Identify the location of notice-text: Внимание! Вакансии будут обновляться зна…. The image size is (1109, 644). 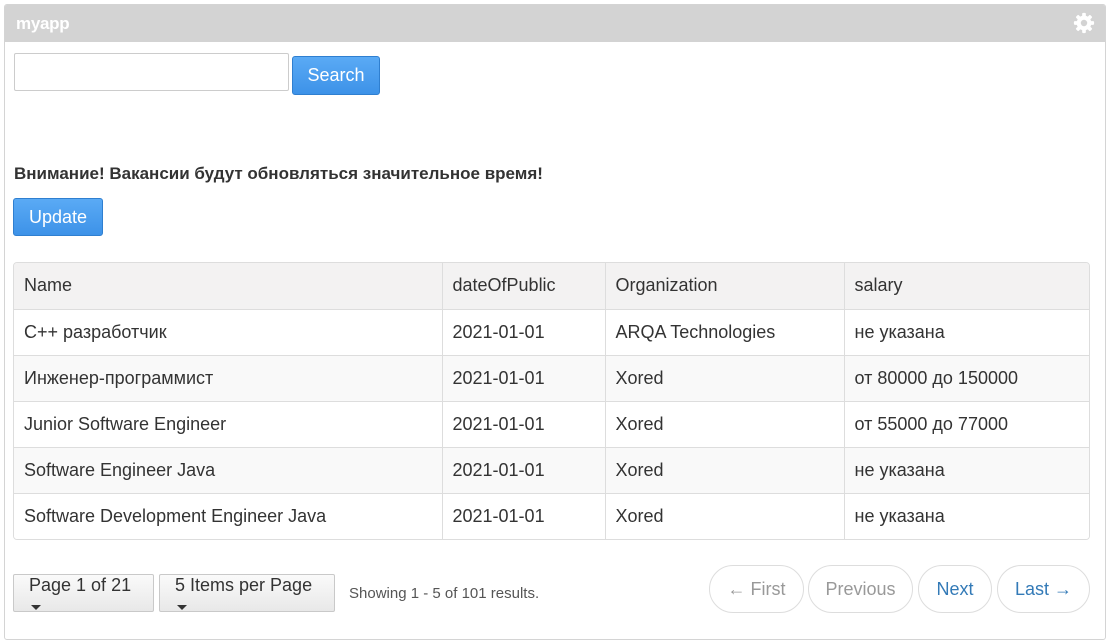
(278, 173).